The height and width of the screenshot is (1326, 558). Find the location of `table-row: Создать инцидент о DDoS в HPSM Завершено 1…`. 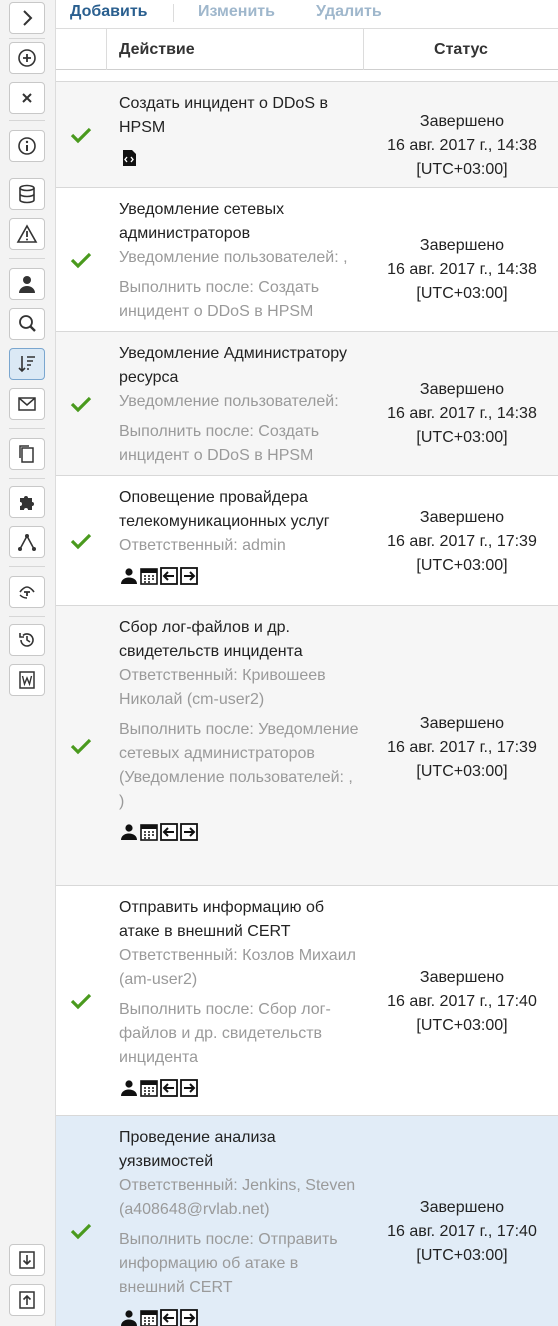

table-row: Создать инцидент о DDoS в HPSM Завершено 1… is located at coordinates (307, 135).